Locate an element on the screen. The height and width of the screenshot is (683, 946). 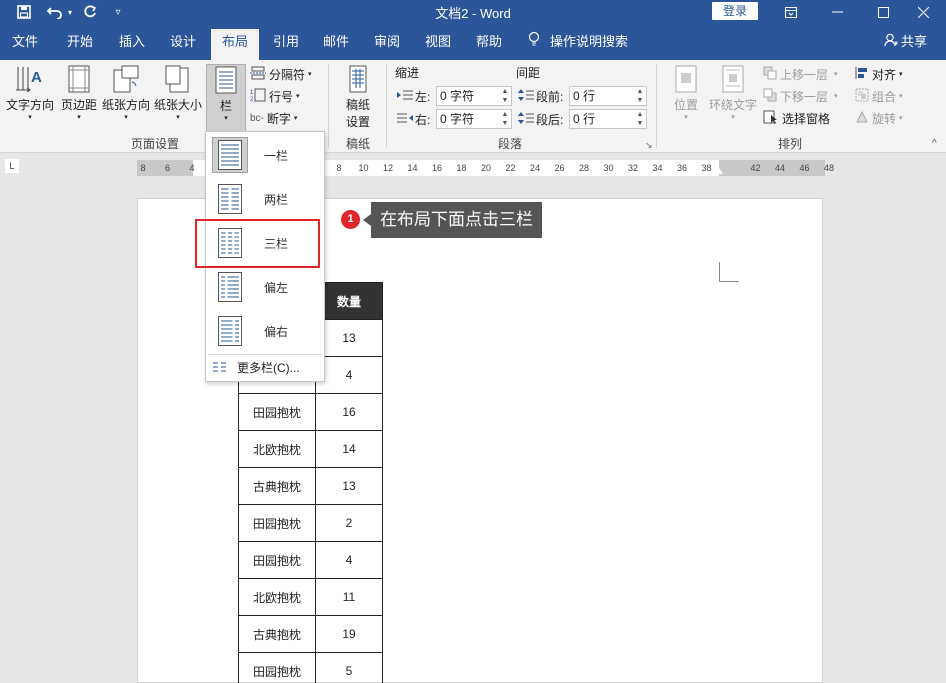
breaks-button: 分隔符 ▾ is located at coordinates (281, 74).